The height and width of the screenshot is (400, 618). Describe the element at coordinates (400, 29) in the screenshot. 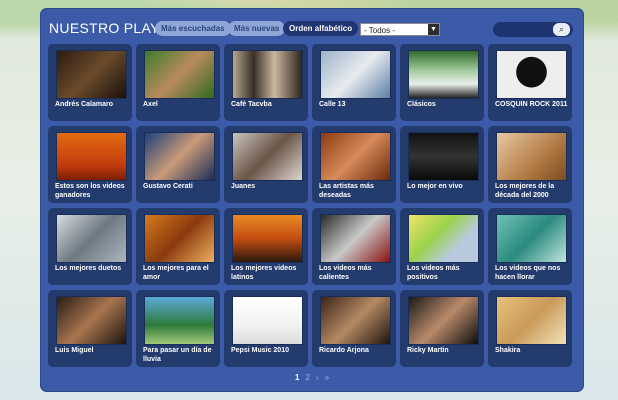

I see `category-select: - Todos - ▼` at that location.